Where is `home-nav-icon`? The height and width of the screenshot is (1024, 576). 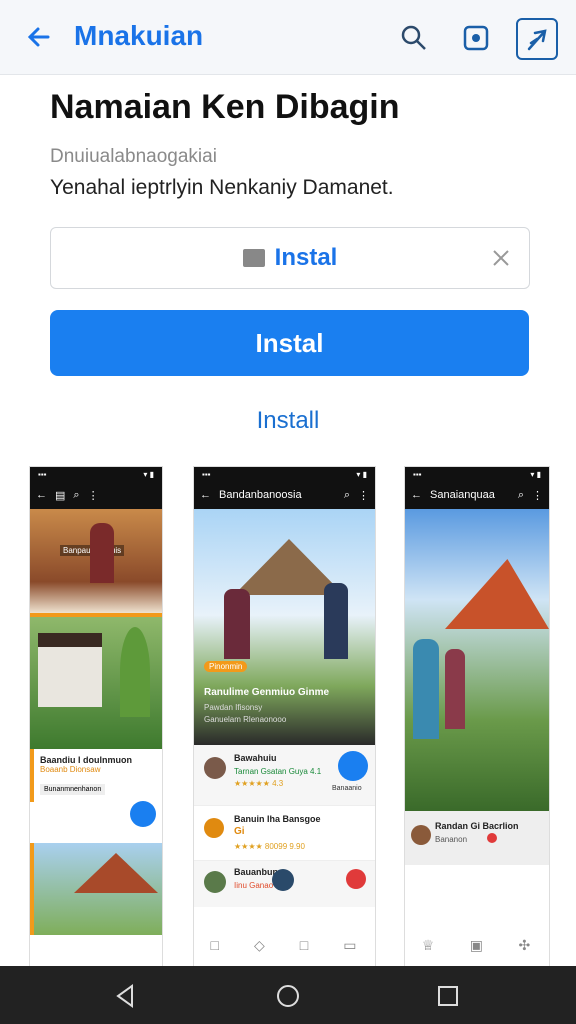
home-nav-icon is located at coordinates (288, 996).